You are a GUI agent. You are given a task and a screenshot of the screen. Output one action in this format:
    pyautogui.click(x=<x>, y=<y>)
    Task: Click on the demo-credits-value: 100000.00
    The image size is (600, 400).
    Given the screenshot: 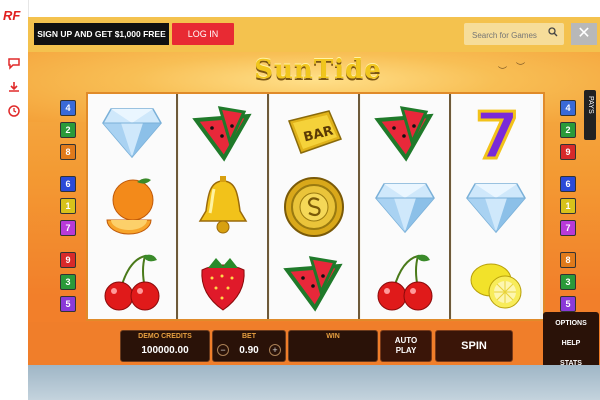 What is the action you would take?
    pyautogui.click(x=165, y=350)
    